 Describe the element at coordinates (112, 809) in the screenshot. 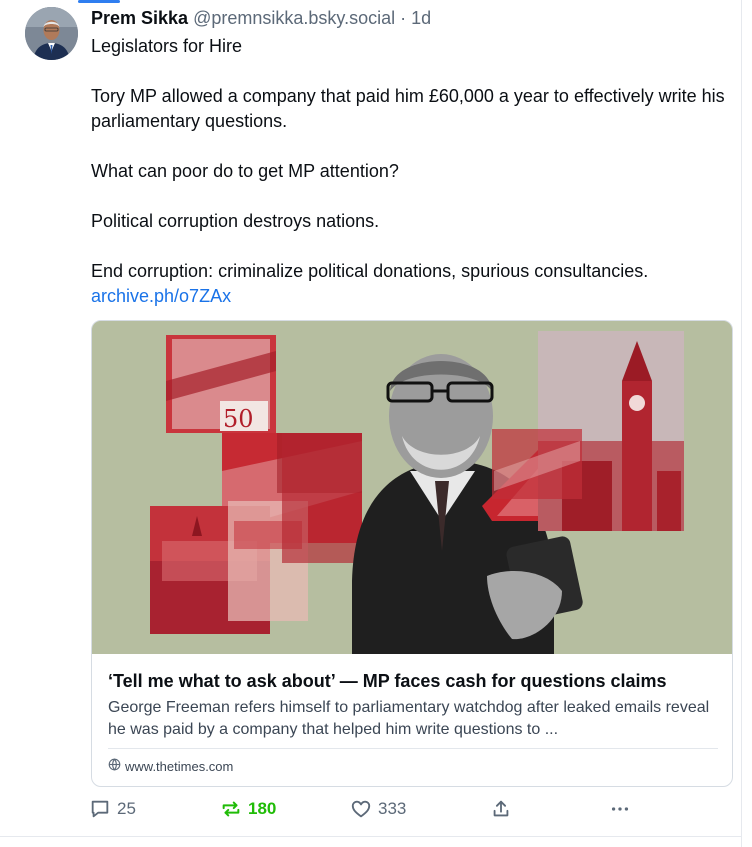

I see `reply-button: 25` at that location.